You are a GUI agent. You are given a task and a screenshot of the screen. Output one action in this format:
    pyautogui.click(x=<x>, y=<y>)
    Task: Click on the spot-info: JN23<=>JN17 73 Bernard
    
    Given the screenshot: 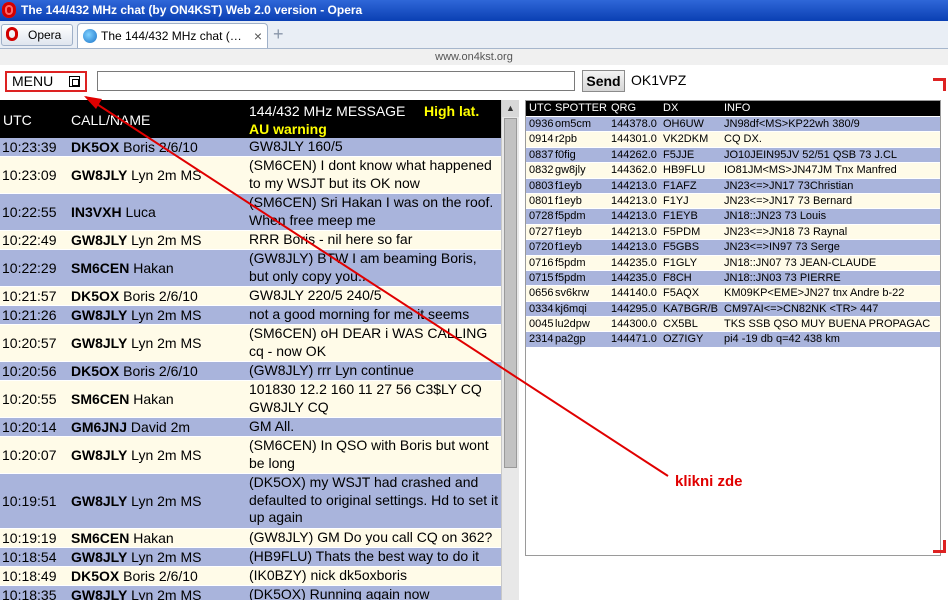 What is the action you would take?
    pyautogui.click(x=788, y=200)
    